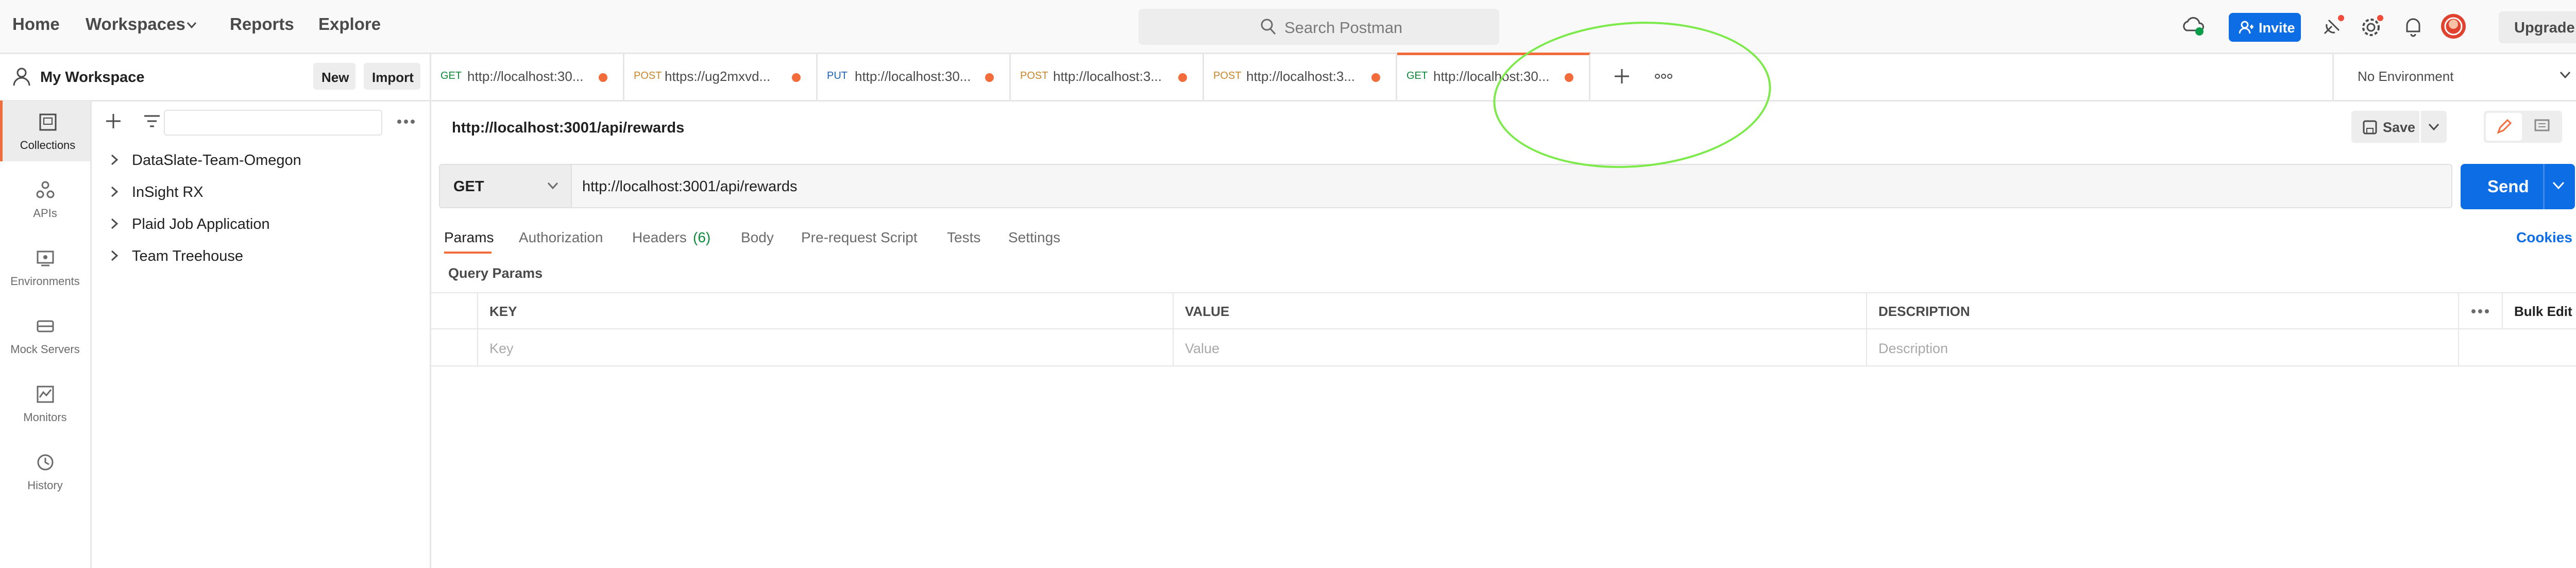 This screenshot has width=2576, height=568. I want to click on send-button: Send, so click(2518, 186).